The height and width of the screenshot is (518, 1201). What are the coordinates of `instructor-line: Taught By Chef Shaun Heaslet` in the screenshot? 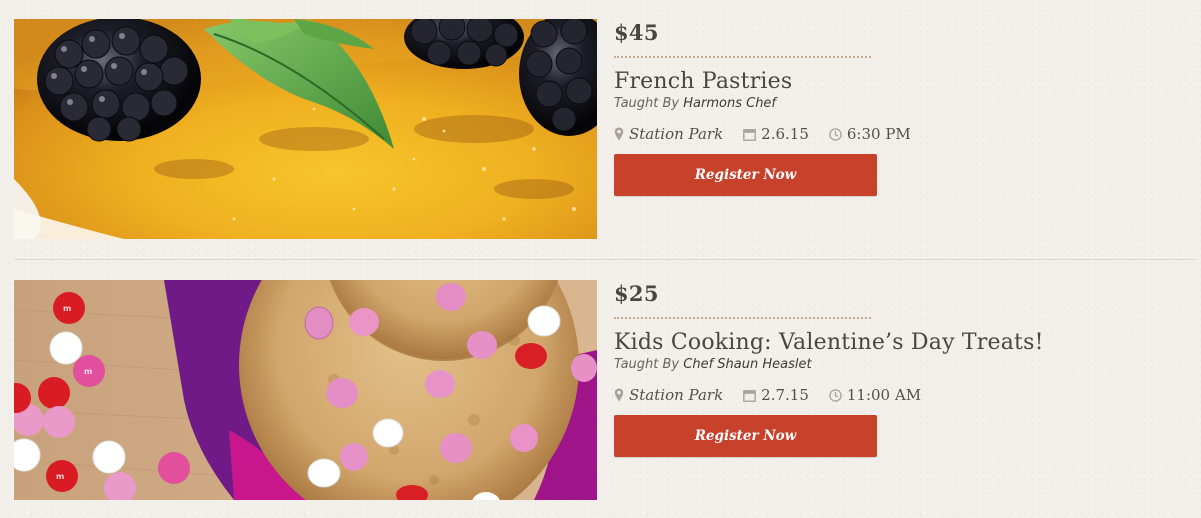 It's located at (713, 364).